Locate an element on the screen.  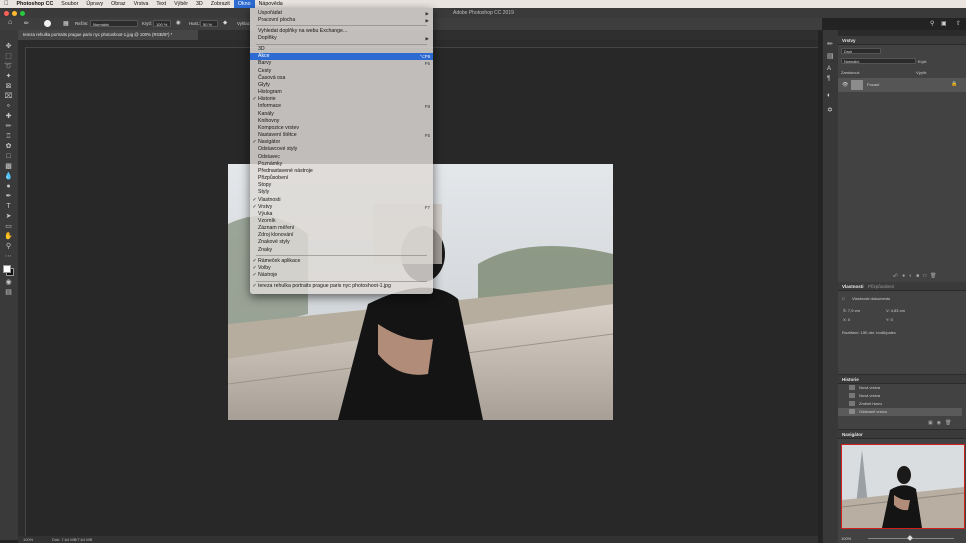
menu-item-knihovny: Knihovny is located at coordinates (341, 121).